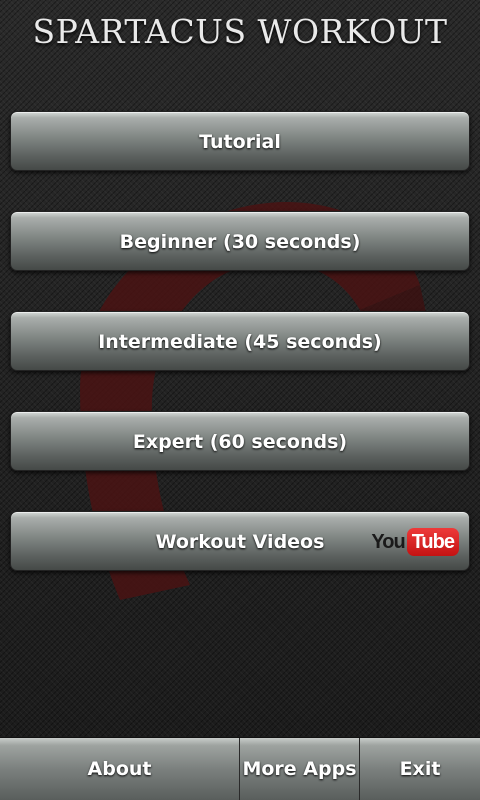  Describe the element at coordinates (388, 542) in the screenshot. I see `youtube-logo-you: You` at that location.